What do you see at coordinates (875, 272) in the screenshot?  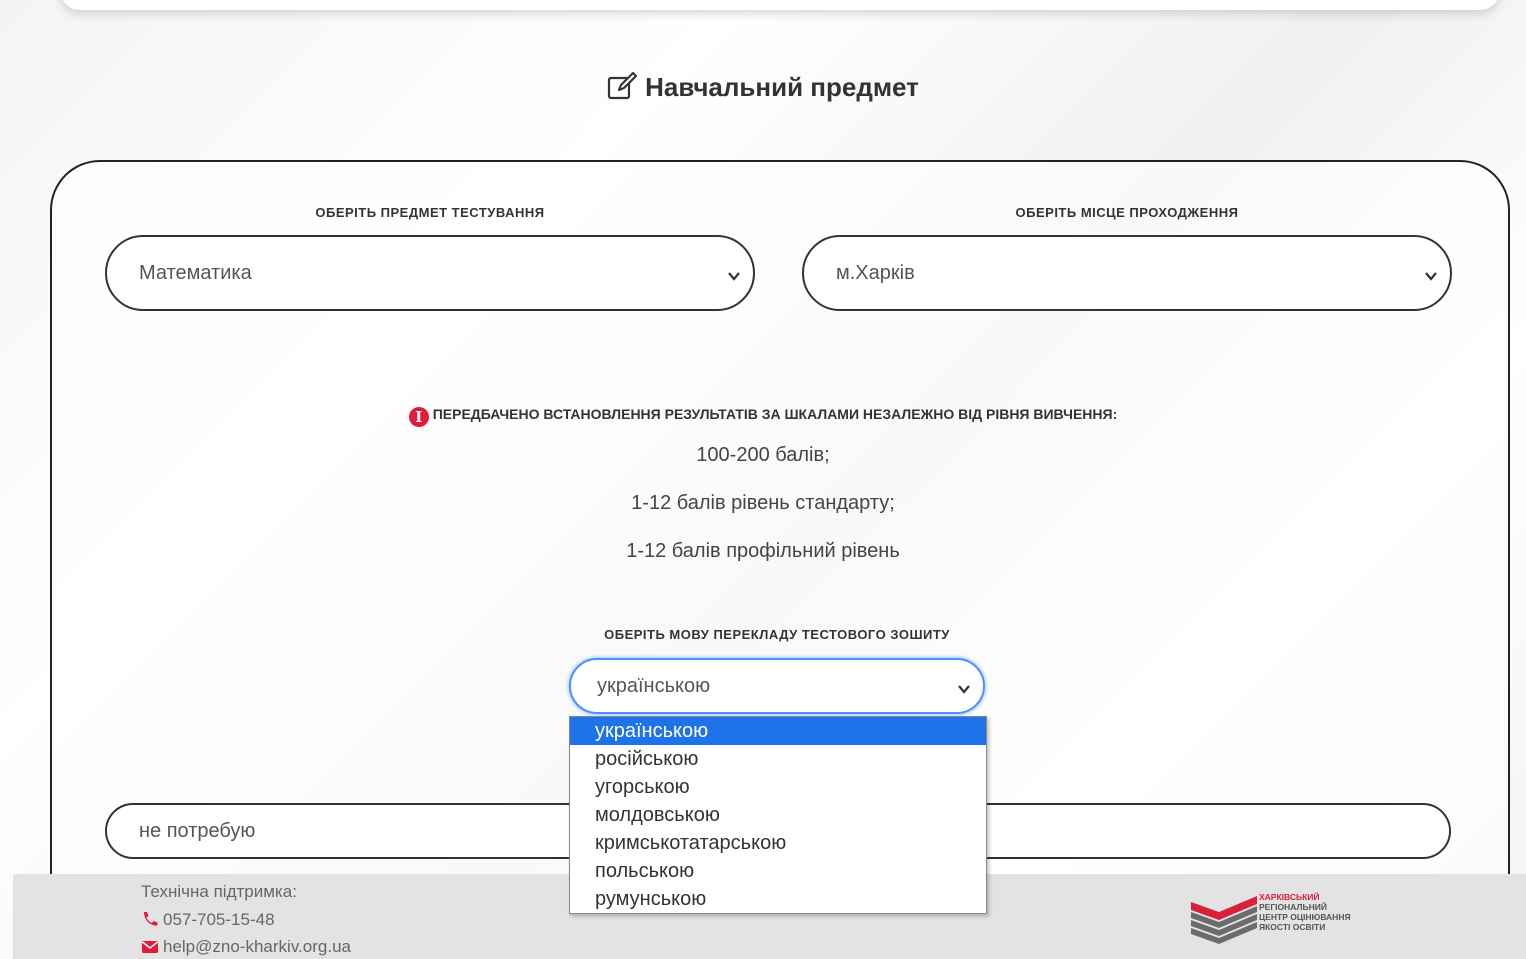 I see `location-select-value: м.Харків` at bounding box center [875, 272].